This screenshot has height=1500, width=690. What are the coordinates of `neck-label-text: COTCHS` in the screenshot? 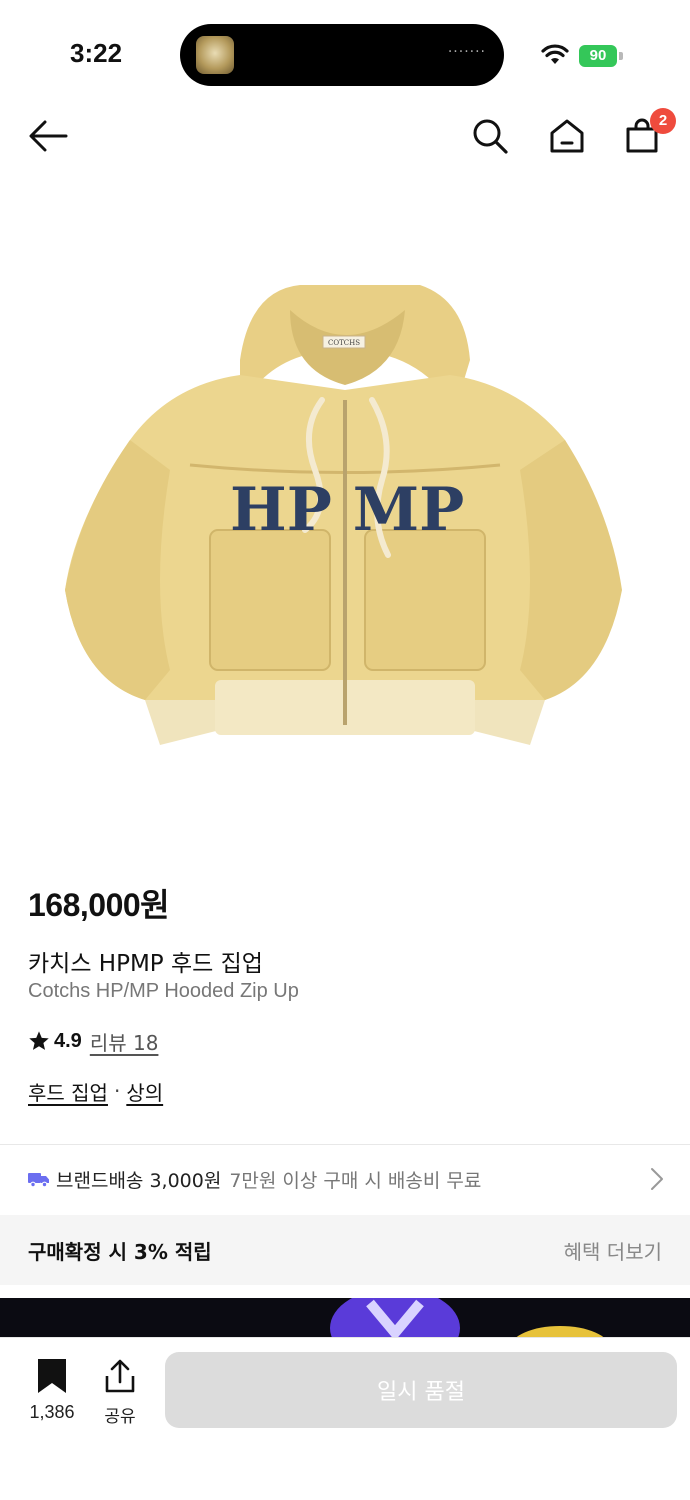 It's located at (344, 343).